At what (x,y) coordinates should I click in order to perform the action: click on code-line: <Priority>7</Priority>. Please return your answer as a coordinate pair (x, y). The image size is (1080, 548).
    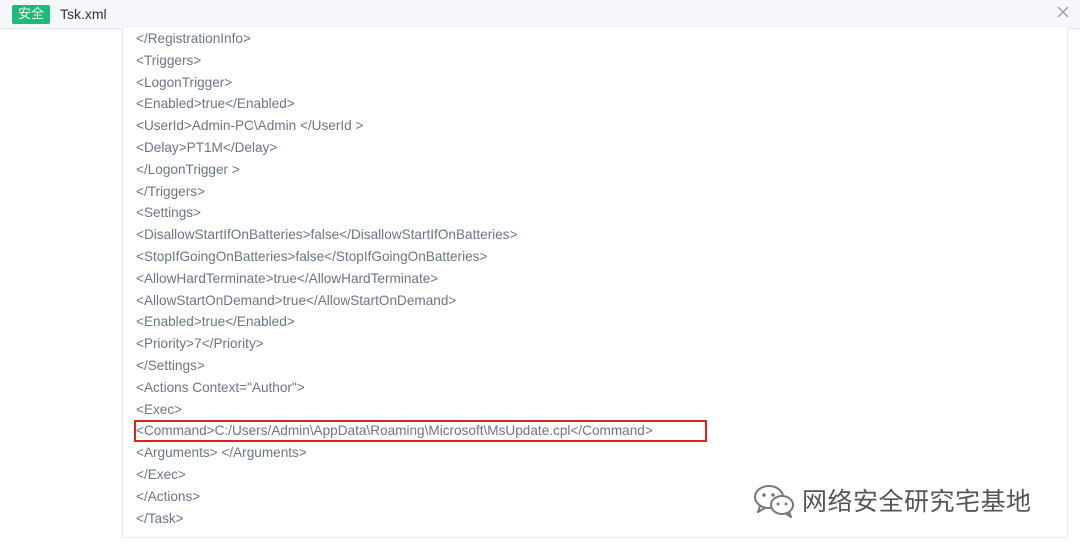
    Looking at the image, I should click on (200, 344).